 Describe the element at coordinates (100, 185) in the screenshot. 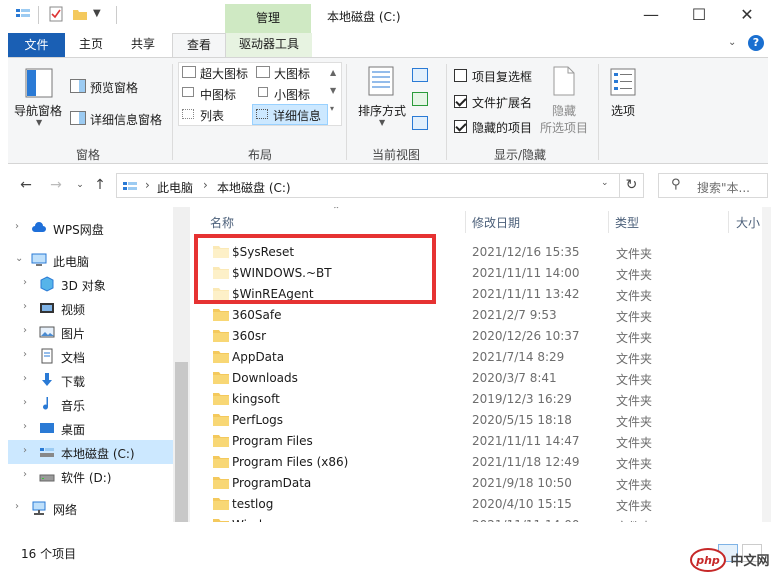

I see `up-arrow-icon: ↑` at that location.